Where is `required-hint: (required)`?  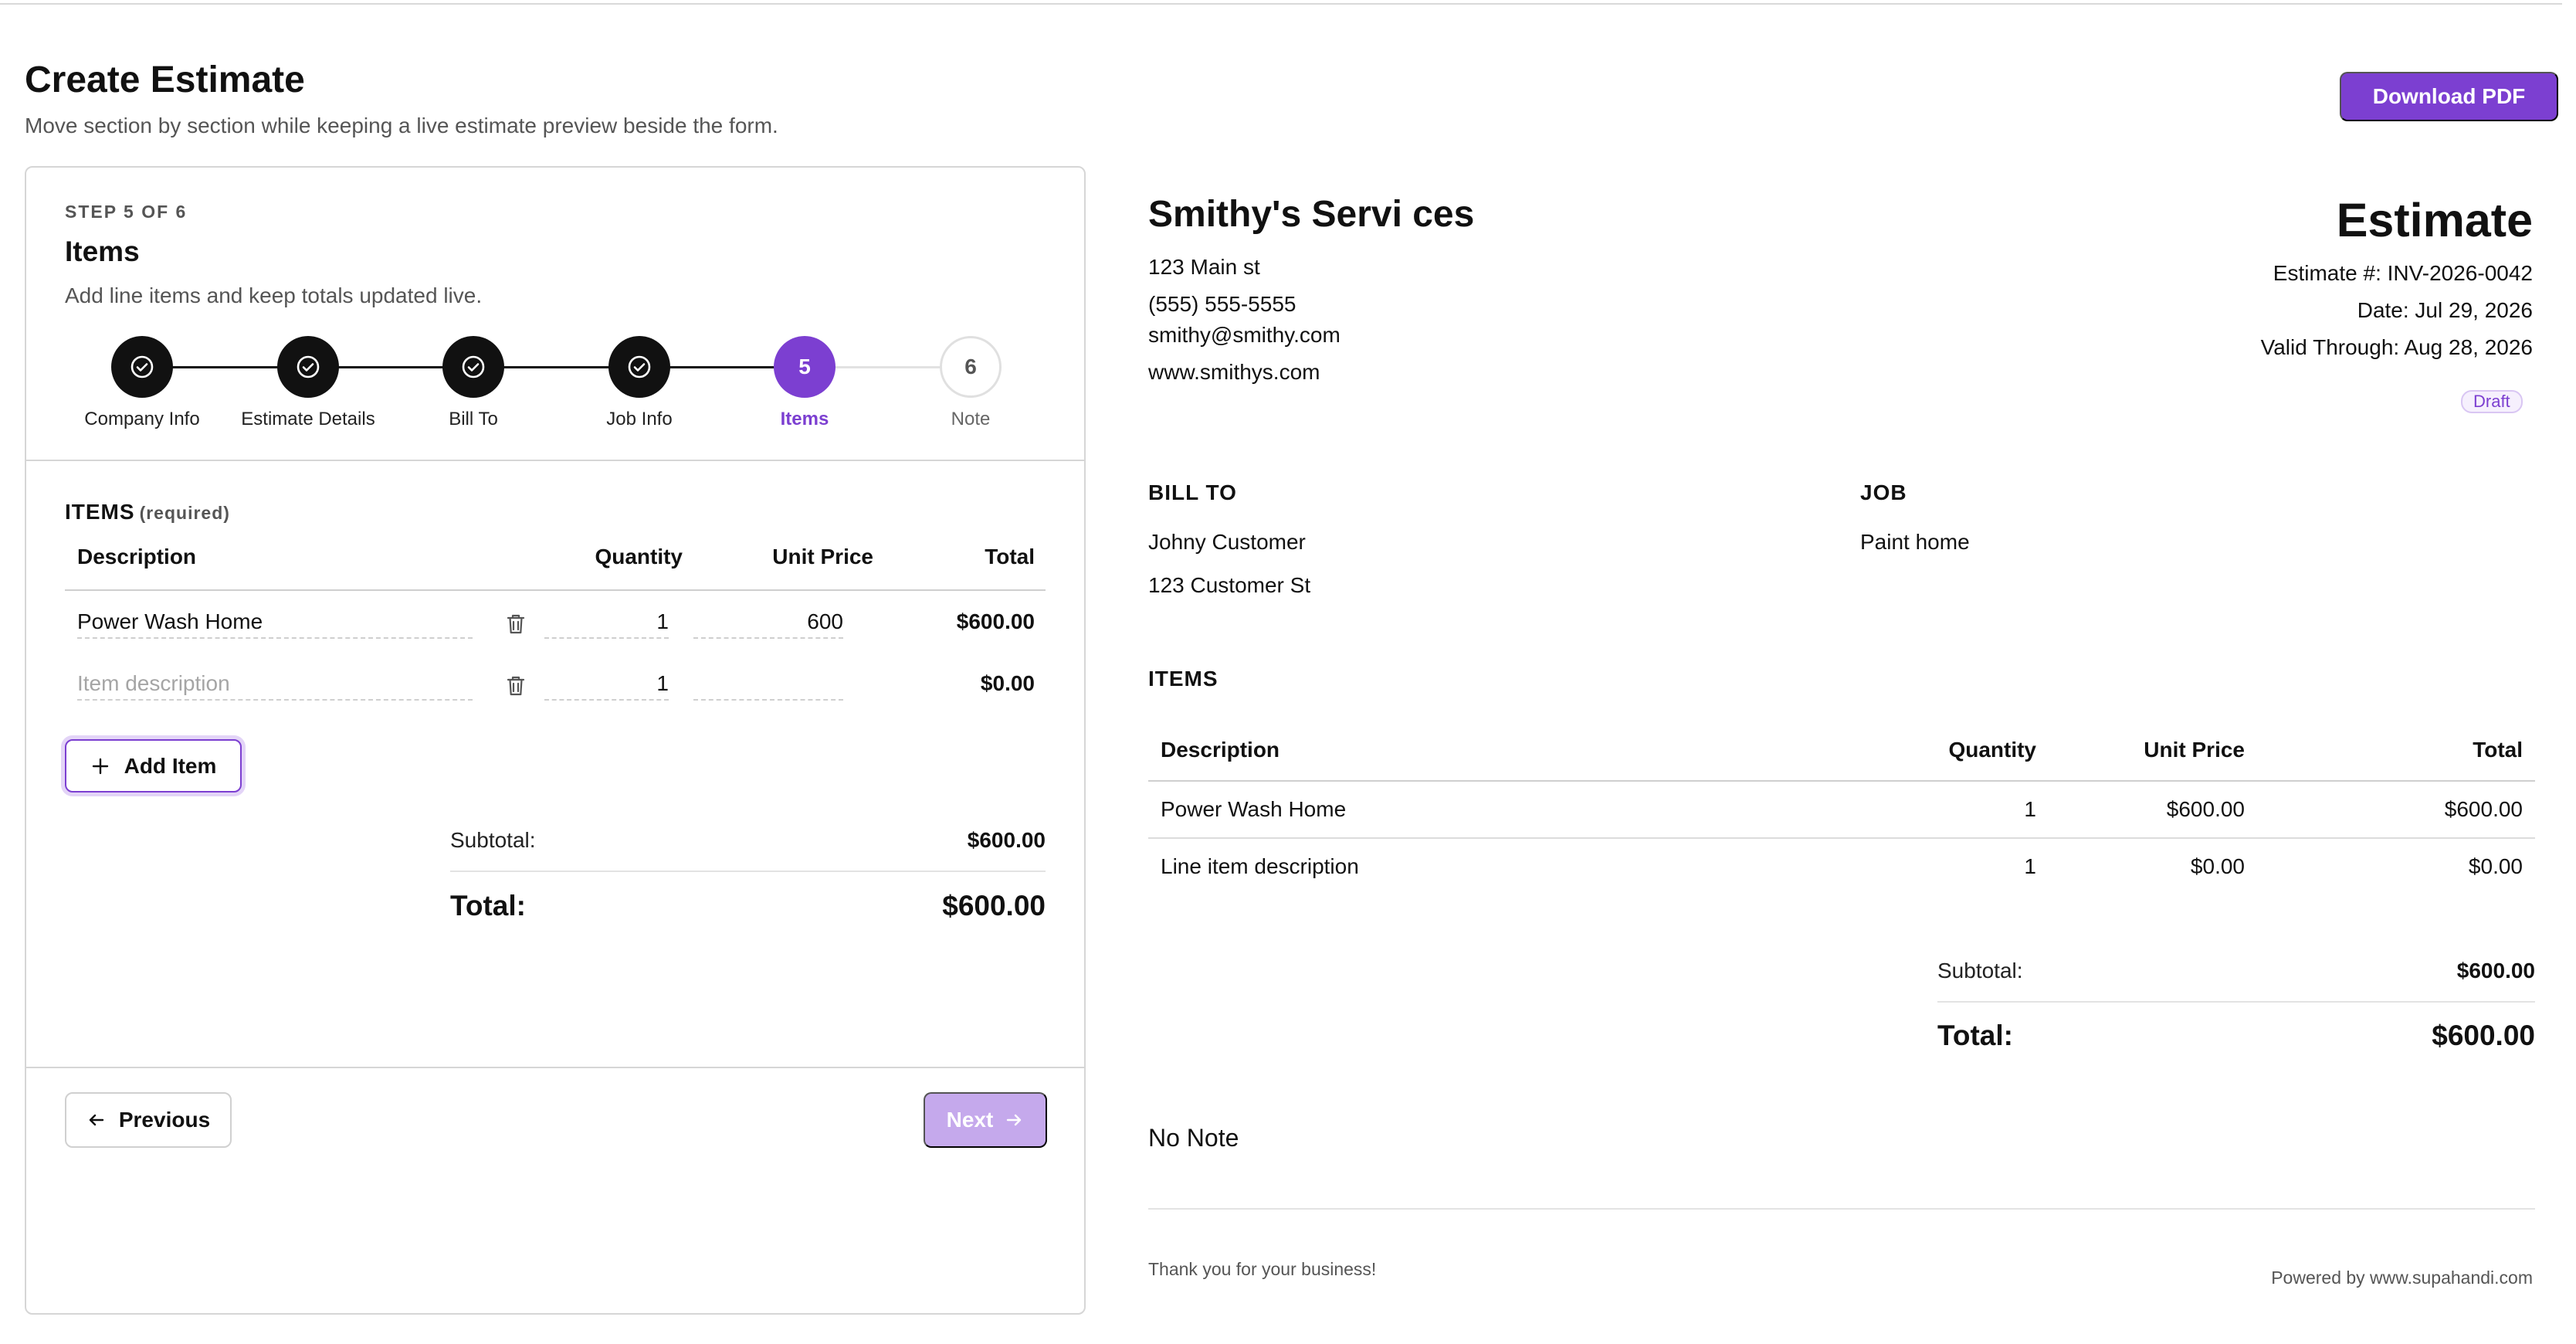 required-hint: (required) is located at coordinates (184, 513).